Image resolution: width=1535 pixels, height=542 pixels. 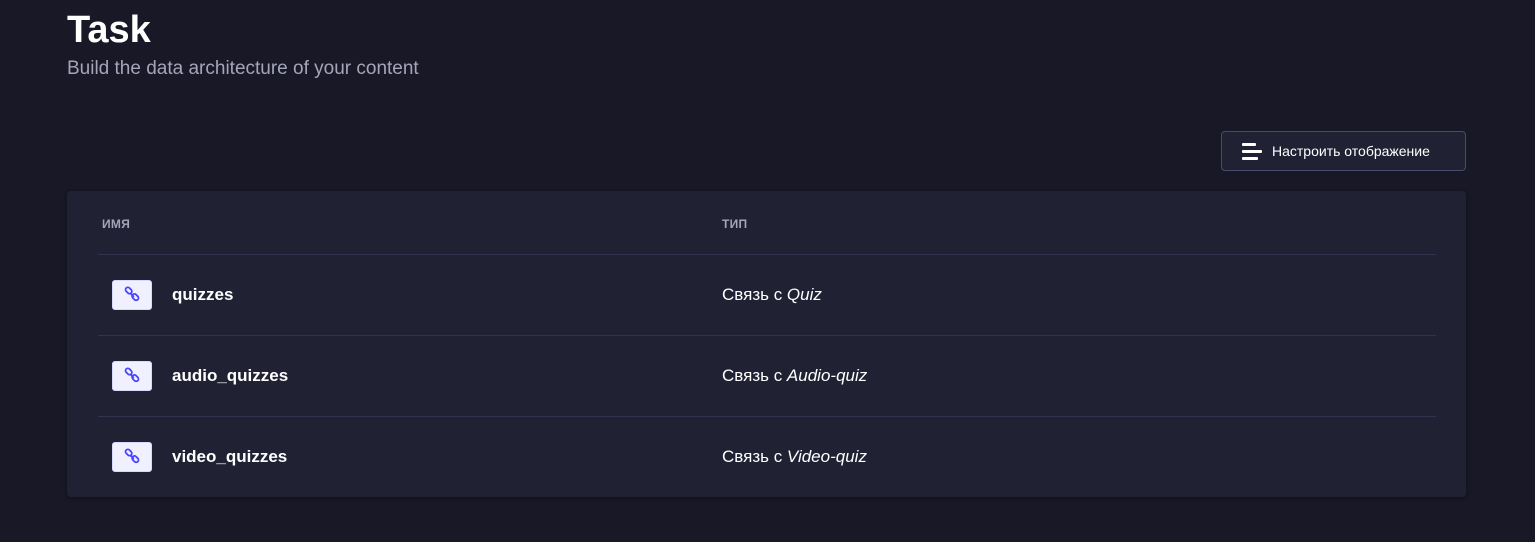 I want to click on field-name: audio_quizzes, so click(x=230, y=375).